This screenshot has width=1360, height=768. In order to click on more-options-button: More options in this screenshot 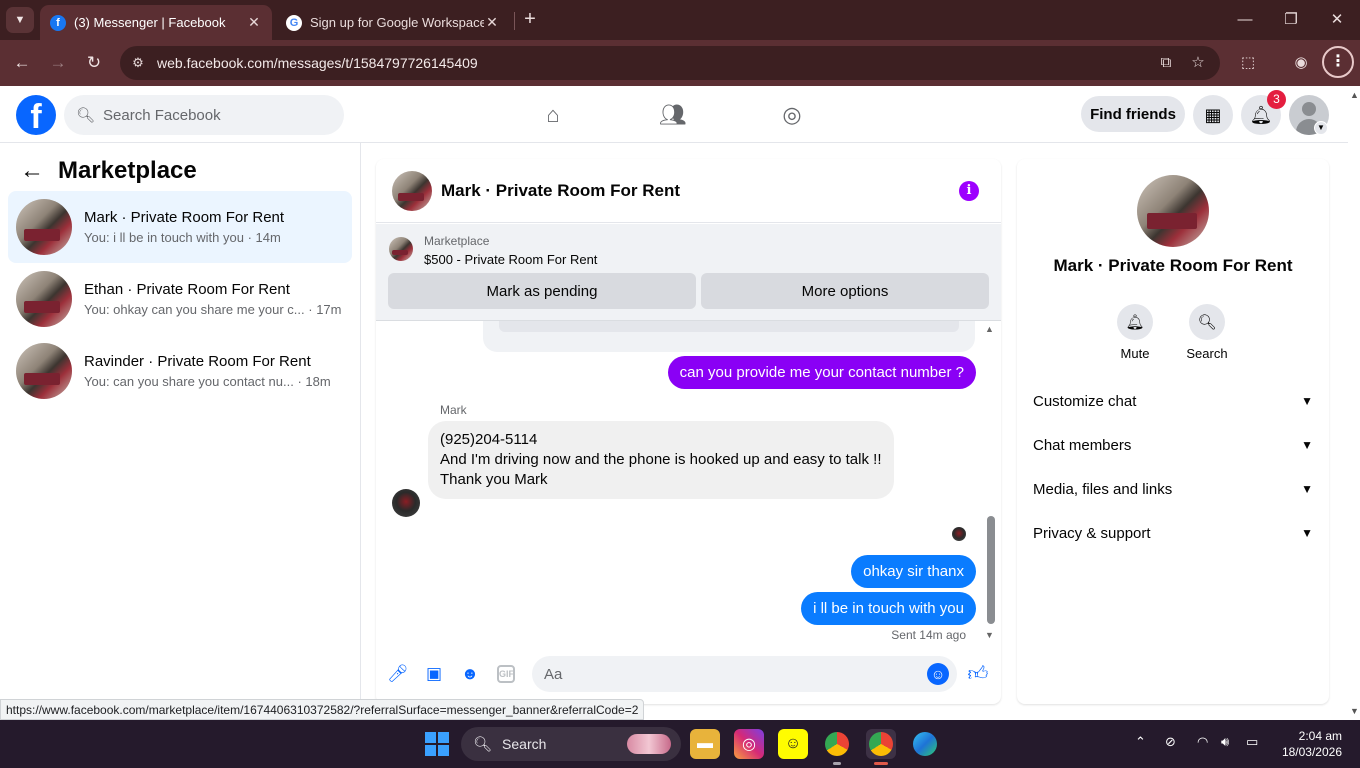, I will do `click(845, 291)`.